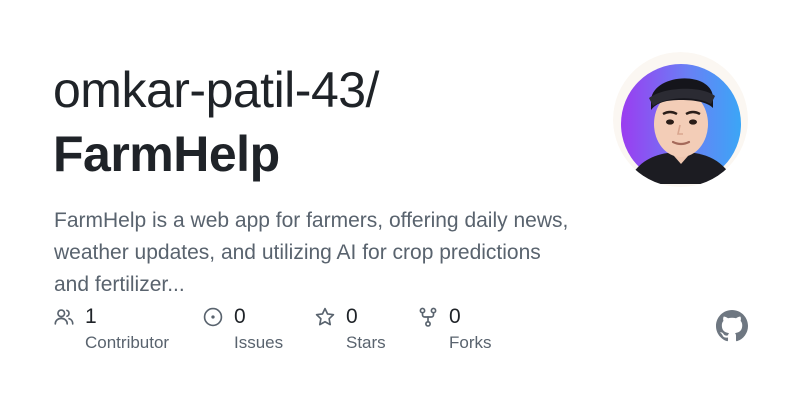 This screenshot has height=400, width=800. What do you see at coordinates (352, 316) in the screenshot?
I see `stars-count: 0` at bounding box center [352, 316].